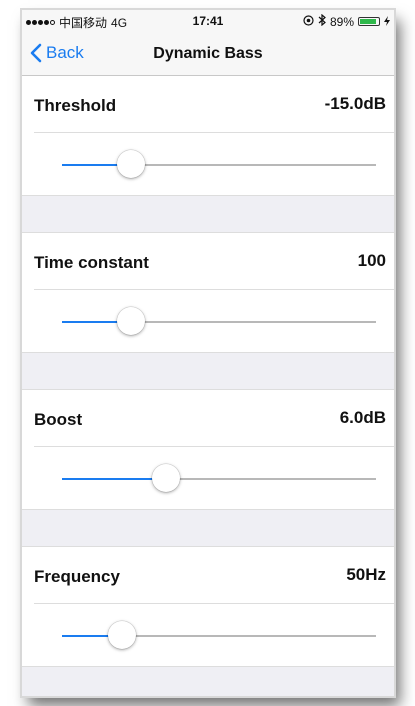 The image size is (415, 706). I want to click on setting-value: 6.0dB, so click(362, 417).